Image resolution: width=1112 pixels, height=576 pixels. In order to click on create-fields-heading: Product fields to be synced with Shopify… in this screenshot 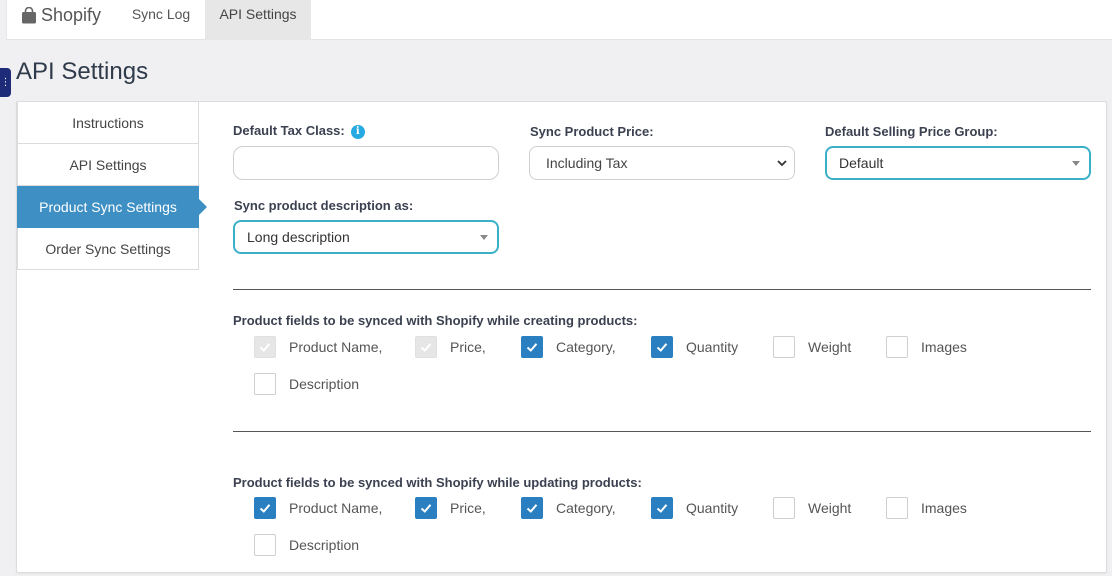, I will do `click(435, 320)`.